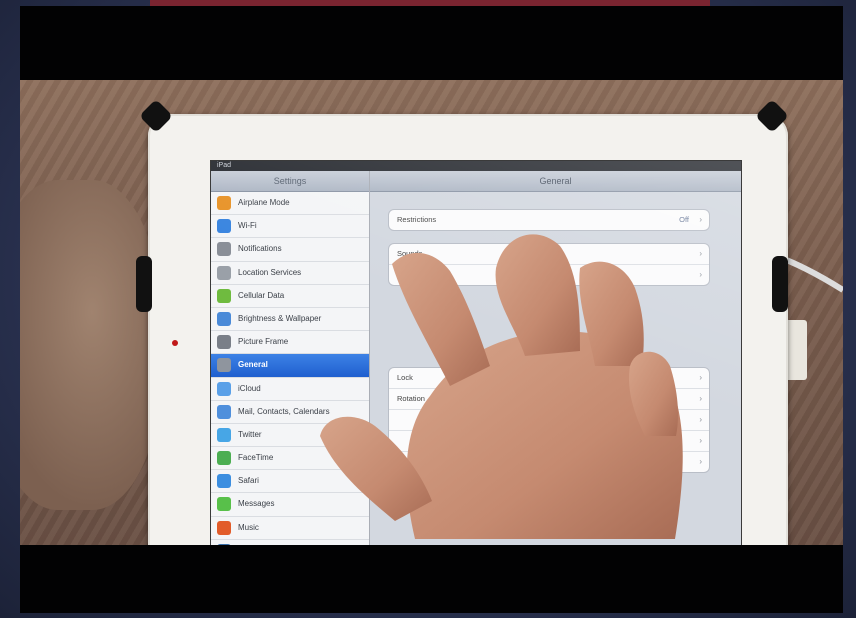  I want to click on airplane-icon, so click(224, 203).